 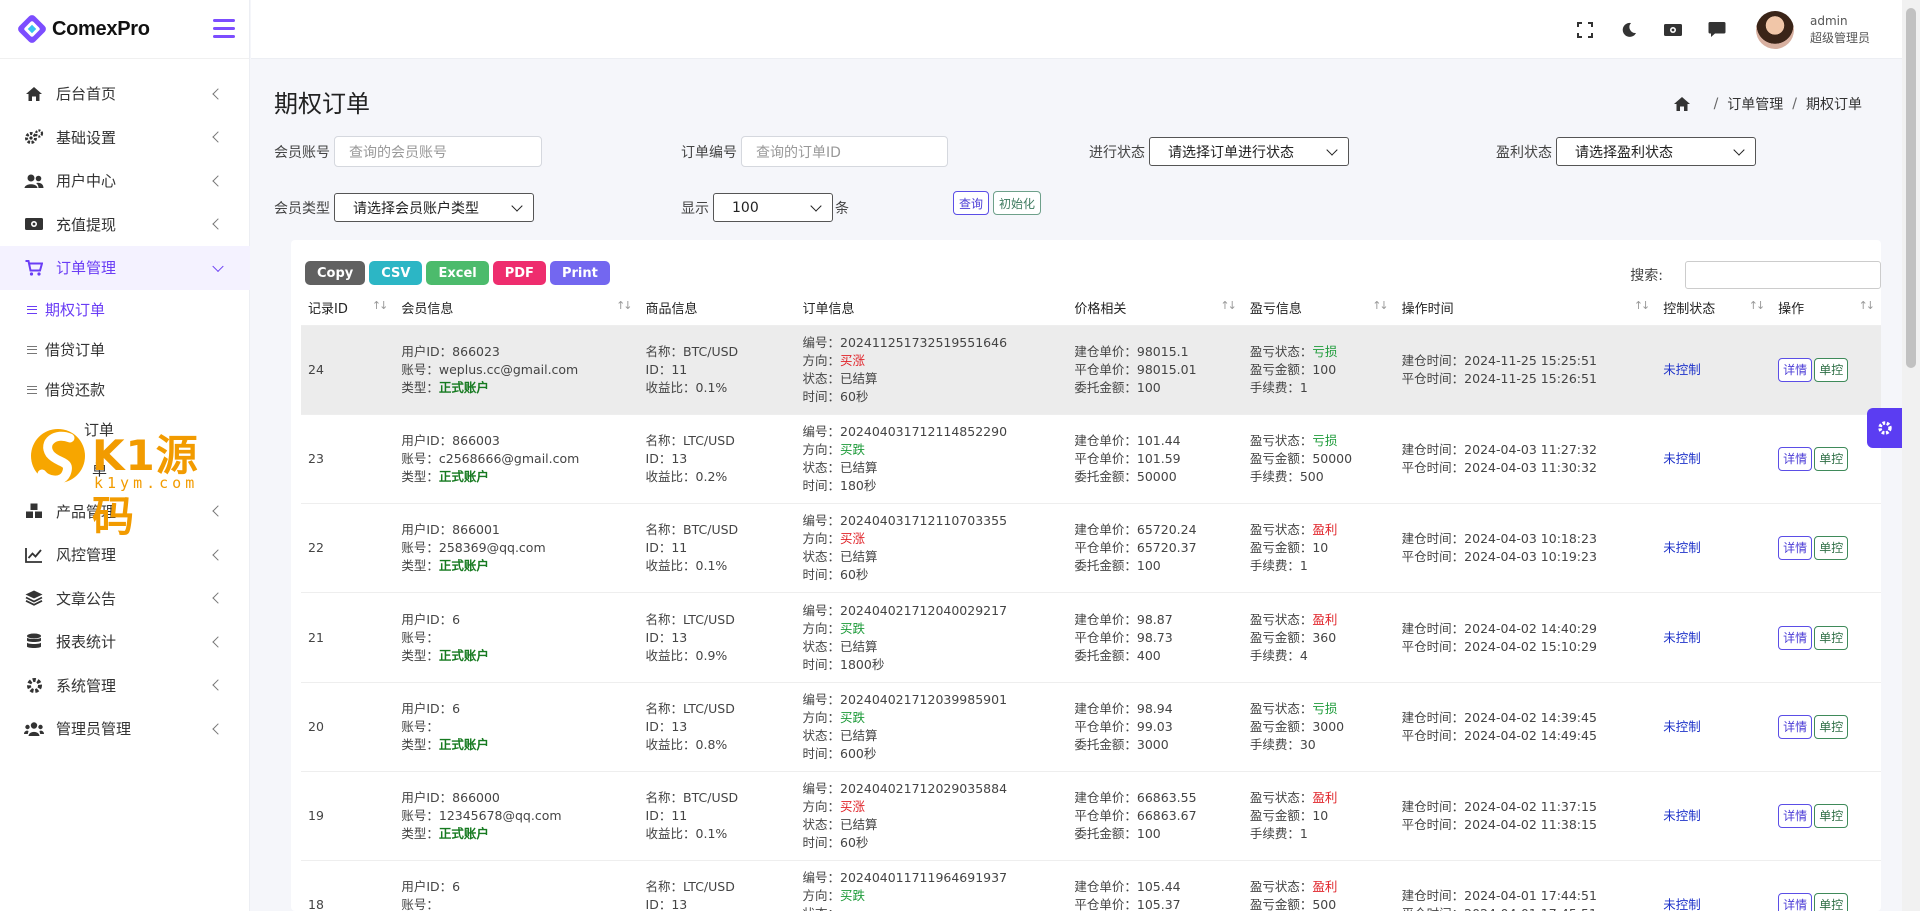 I want to click on sidebar-item-label: 订单管理, so click(x=86, y=268).